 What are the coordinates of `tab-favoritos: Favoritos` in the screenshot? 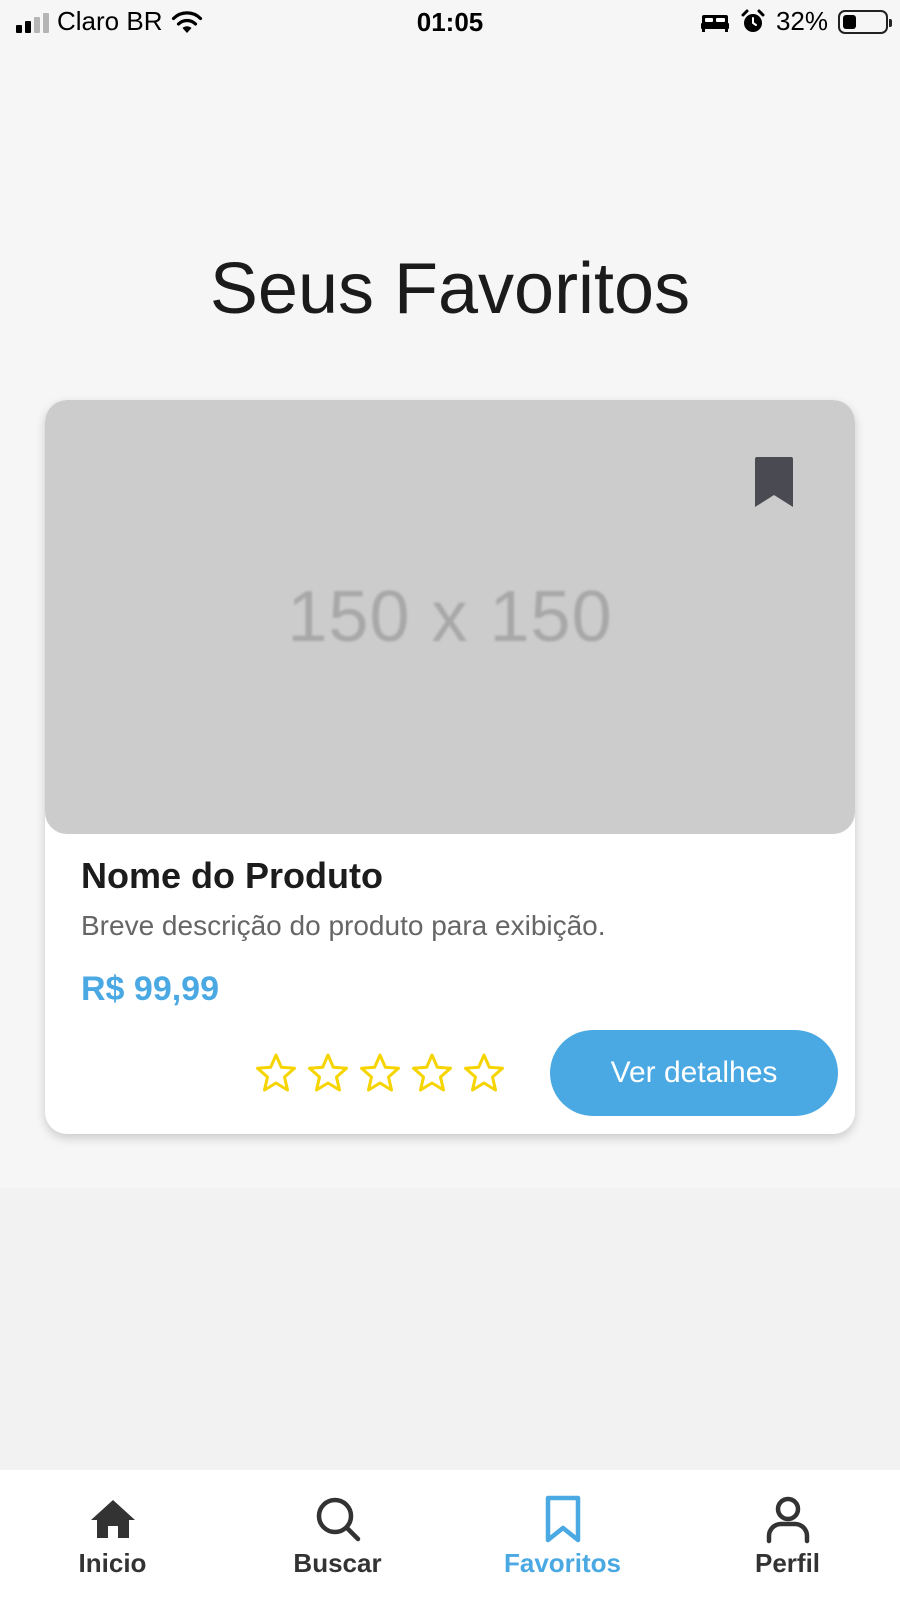 It's located at (562, 1535).